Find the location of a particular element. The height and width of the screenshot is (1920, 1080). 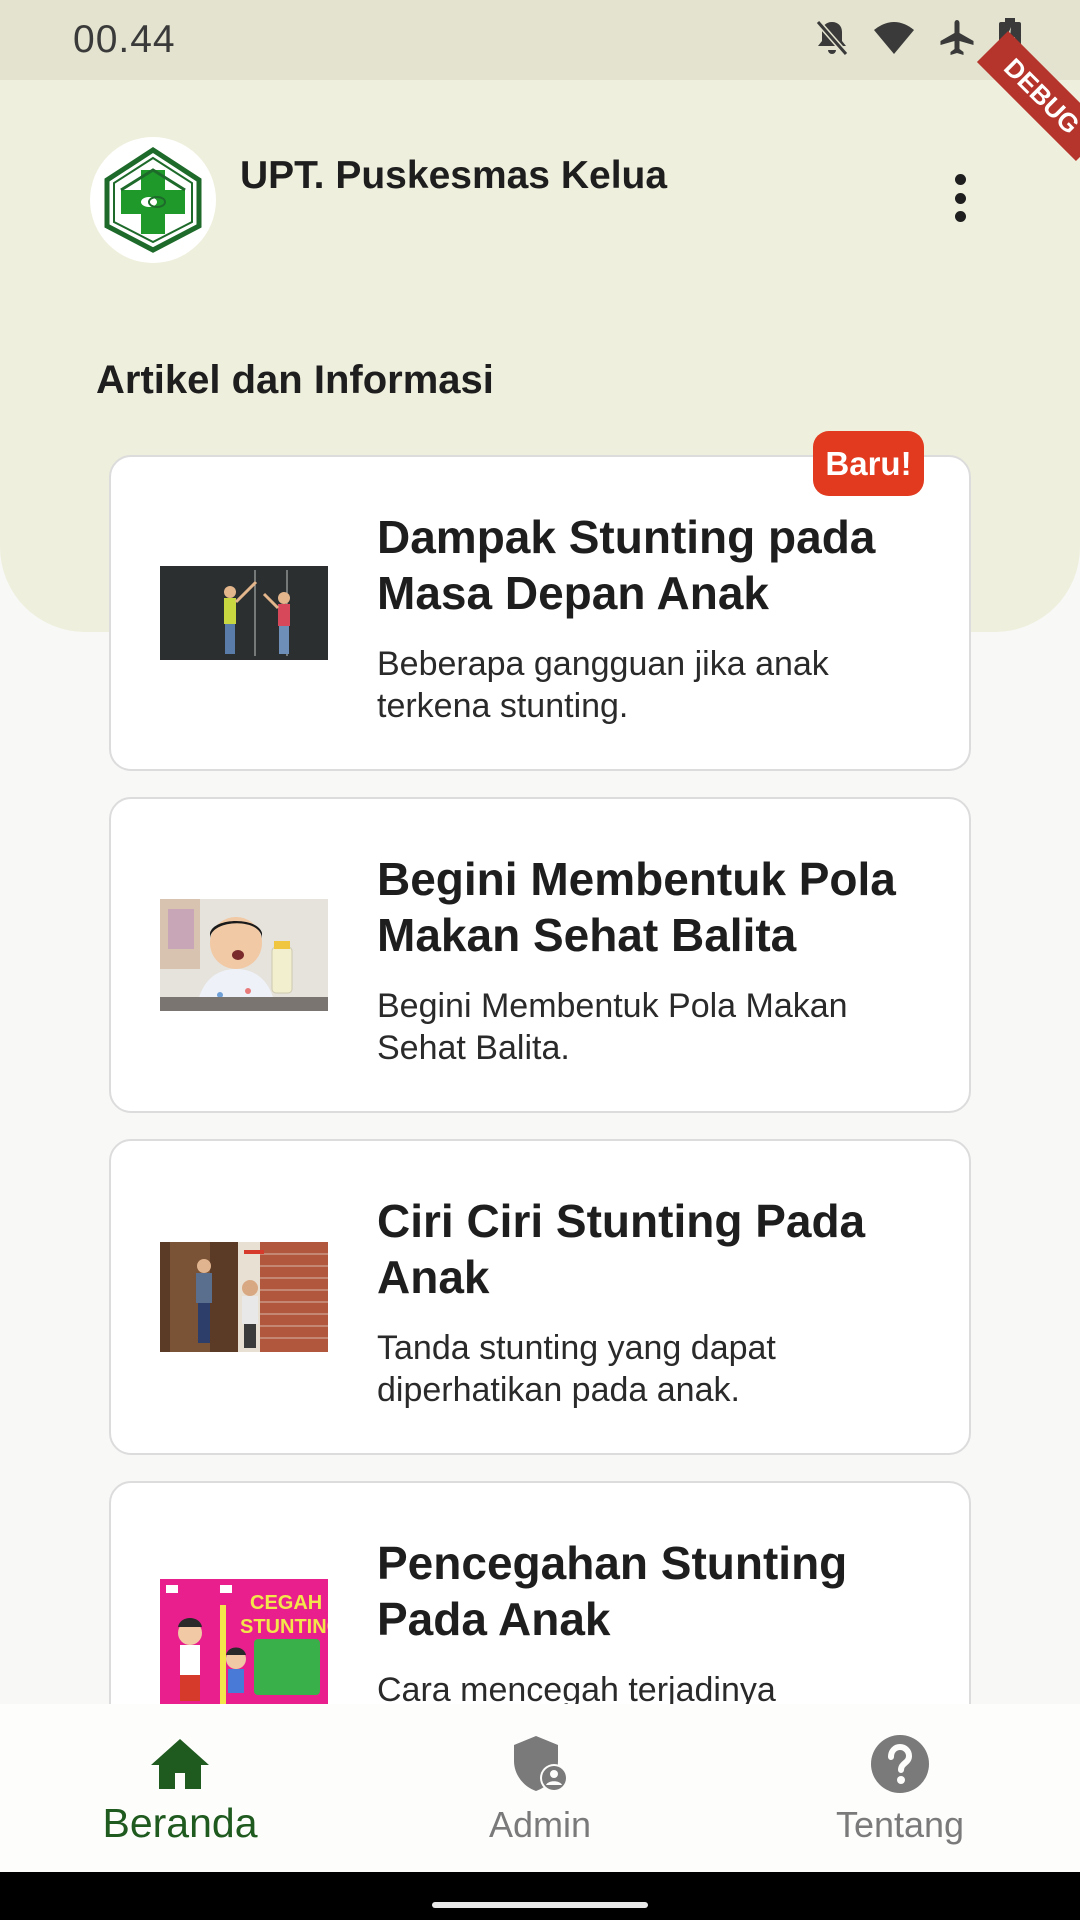

bottom-navigation: Beranda Admin Tentang is located at coordinates (540, 1788).